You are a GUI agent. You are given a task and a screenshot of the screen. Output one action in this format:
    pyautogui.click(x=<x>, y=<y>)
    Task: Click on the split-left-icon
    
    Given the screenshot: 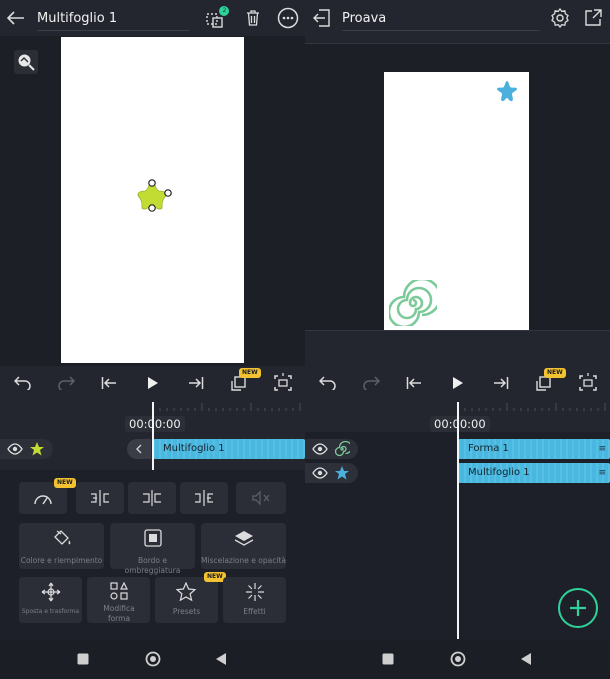 What is the action you would take?
    pyautogui.click(x=100, y=498)
    